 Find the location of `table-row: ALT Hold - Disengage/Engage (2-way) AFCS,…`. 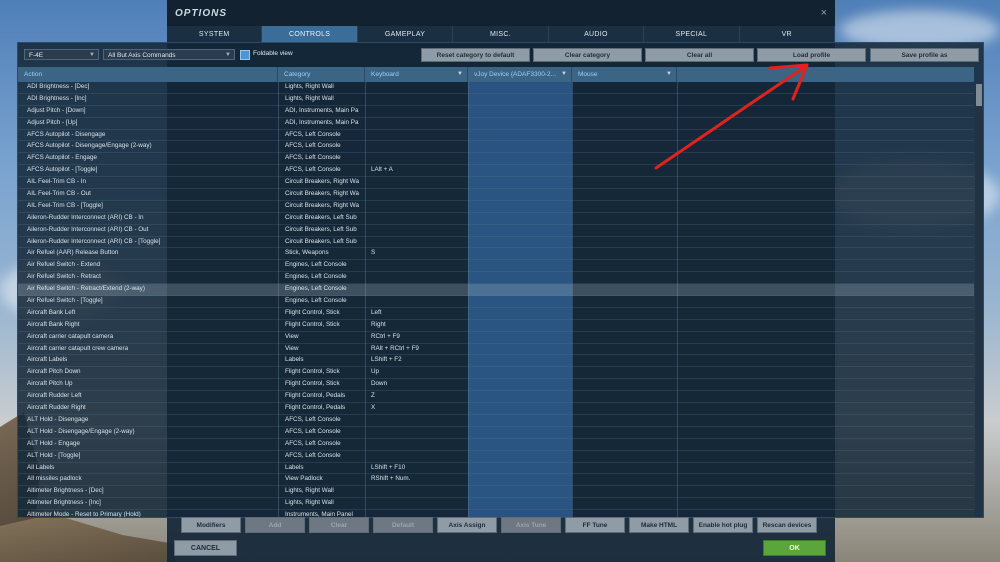

table-row: ALT Hold - Disengage/Engage (2-way) AFCS,… is located at coordinates (496, 433).